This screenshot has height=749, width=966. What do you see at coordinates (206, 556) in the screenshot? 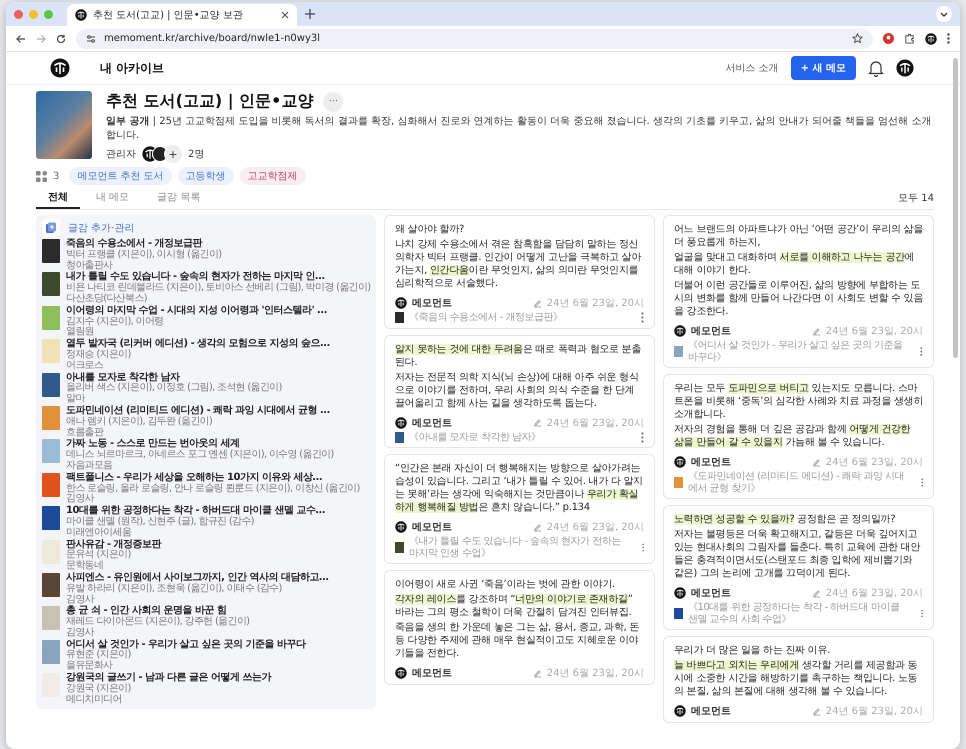
I see `book-item: 판사유감 - 개정증보판 문유석 (지은이) 문학동네` at bounding box center [206, 556].